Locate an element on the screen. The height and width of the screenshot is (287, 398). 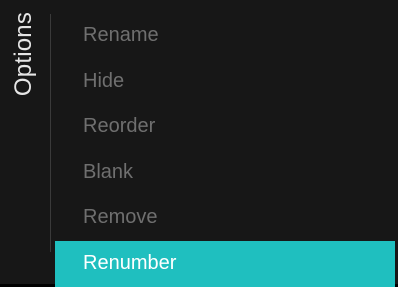
menu-item-reorder: Reorder is located at coordinates (225, 127).